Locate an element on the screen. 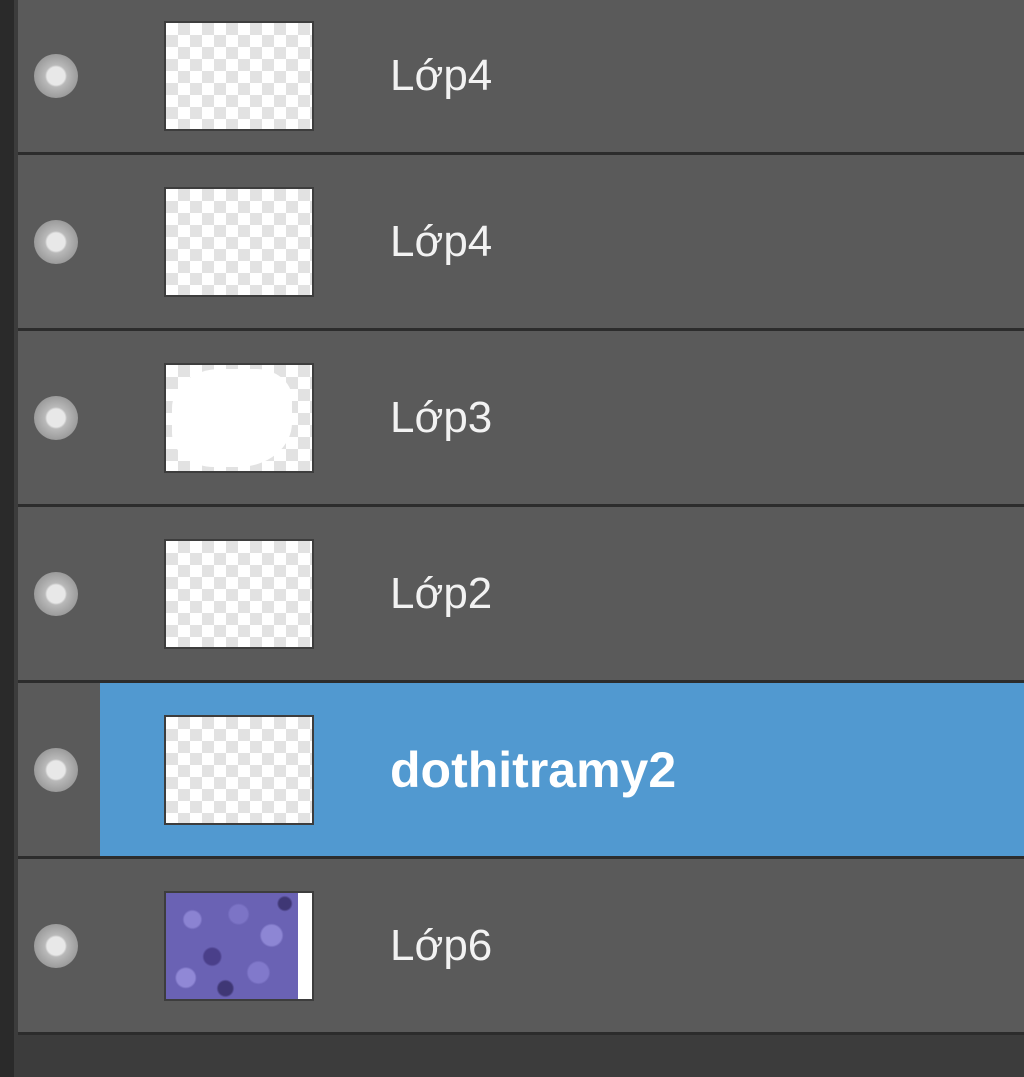  layer-name: Lớp3 is located at coordinates (441, 417).